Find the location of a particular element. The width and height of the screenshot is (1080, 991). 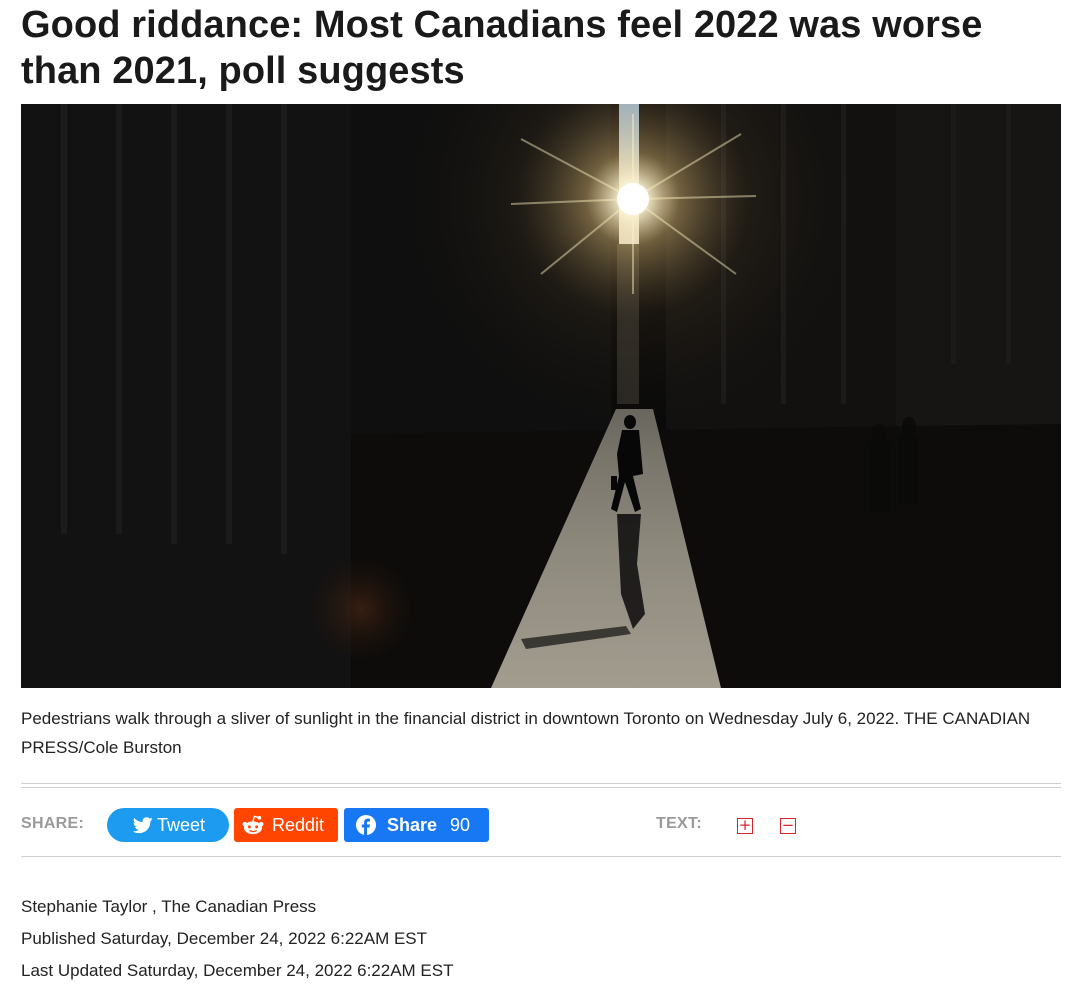

facebook-share-button: Share 90 is located at coordinates (416, 825).